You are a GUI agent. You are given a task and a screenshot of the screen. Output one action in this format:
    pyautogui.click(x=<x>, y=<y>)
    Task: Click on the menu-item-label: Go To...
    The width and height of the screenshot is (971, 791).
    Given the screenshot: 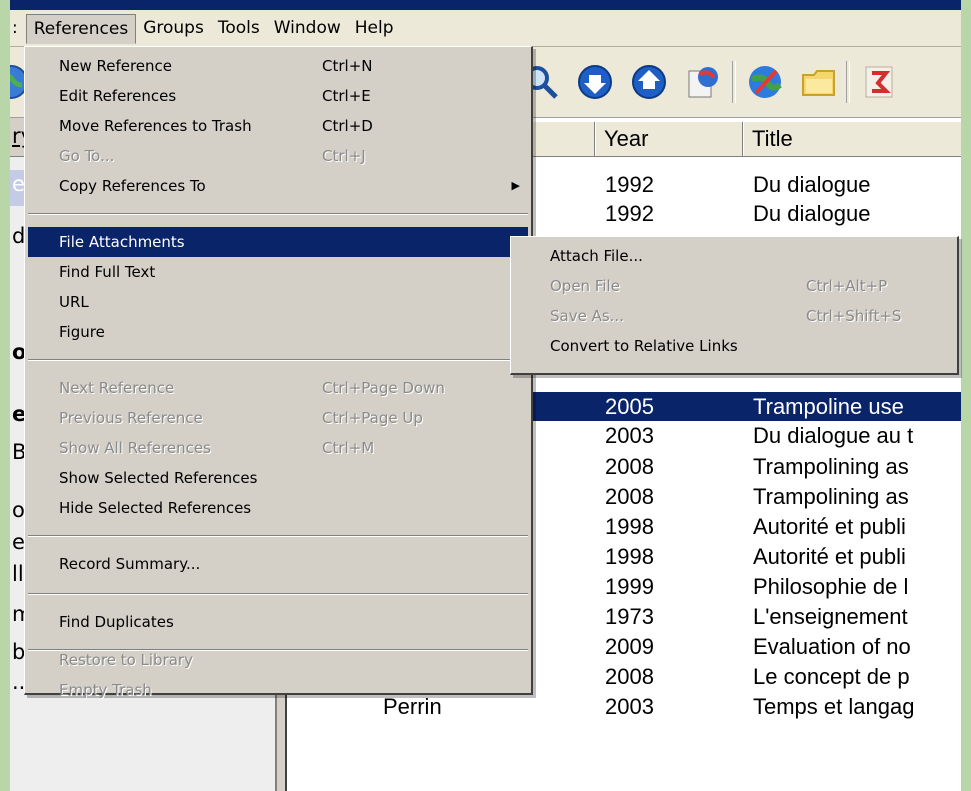 What is the action you would take?
    pyautogui.click(x=87, y=156)
    